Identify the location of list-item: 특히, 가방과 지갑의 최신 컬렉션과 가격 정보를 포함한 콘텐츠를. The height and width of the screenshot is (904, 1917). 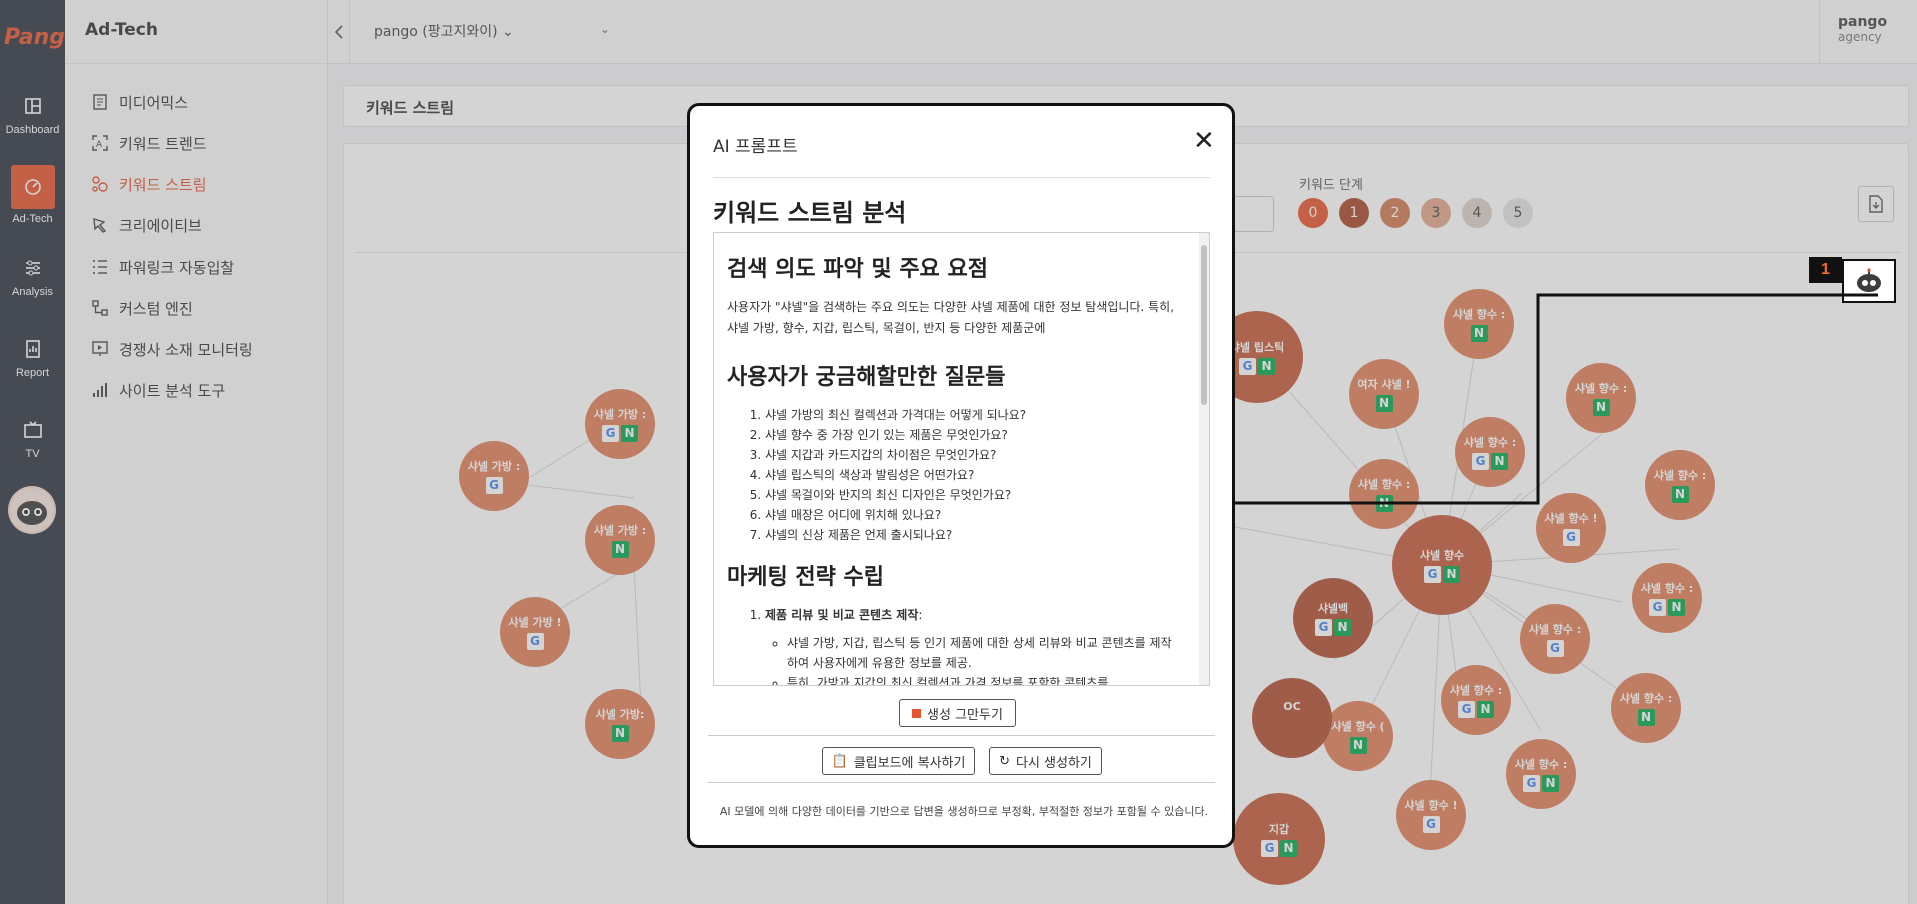
(984, 679).